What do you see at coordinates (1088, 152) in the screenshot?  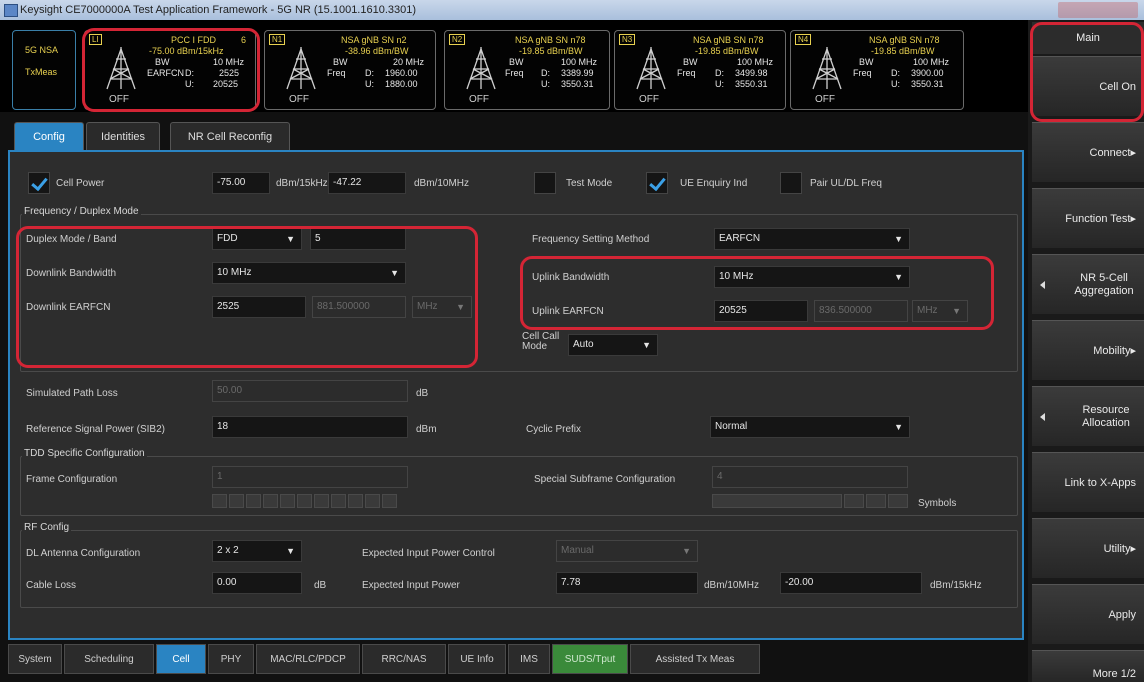 I see `connect-button: Connect▸` at bounding box center [1088, 152].